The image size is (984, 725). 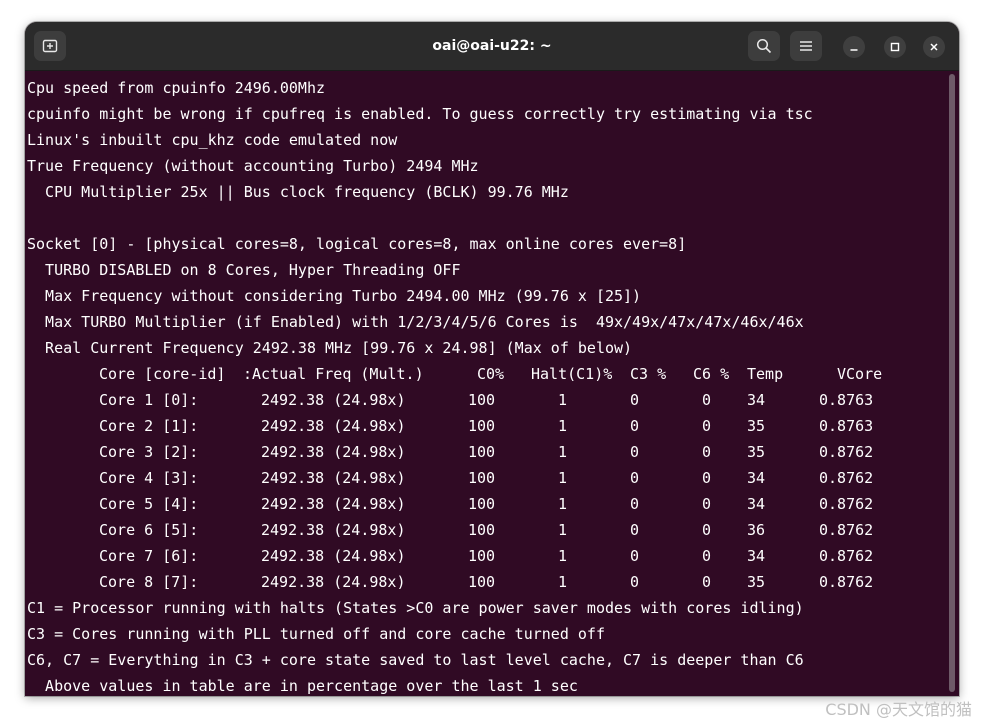 I want to click on close-icon, so click(x=934, y=47).